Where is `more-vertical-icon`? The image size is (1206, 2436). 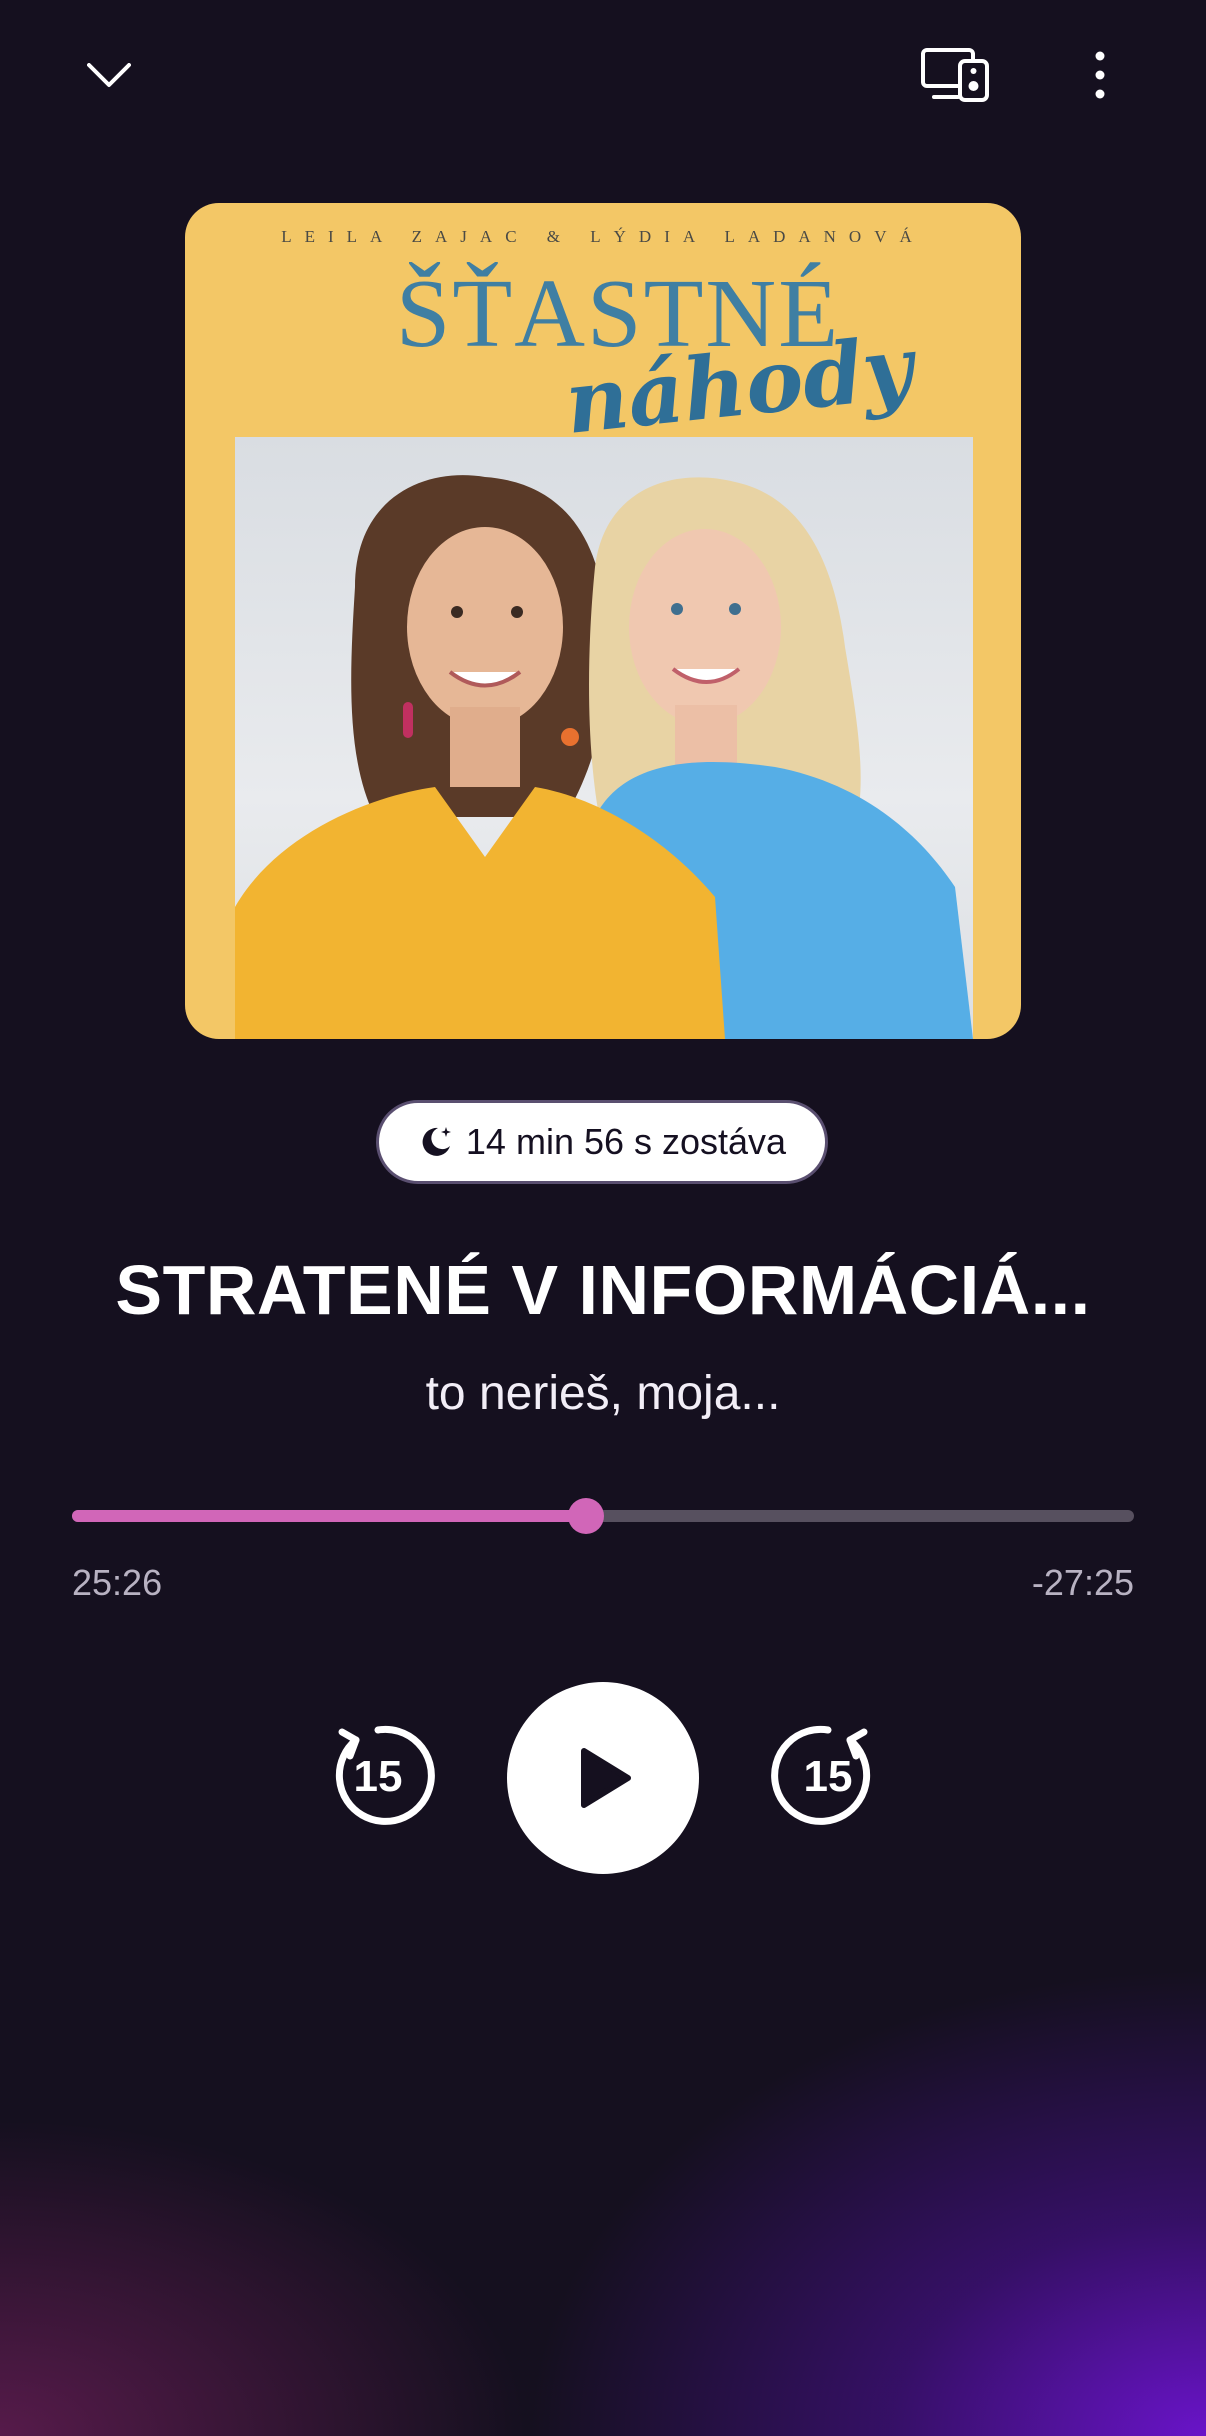 more-vertical-icon is located at coordinates (1100, 75).